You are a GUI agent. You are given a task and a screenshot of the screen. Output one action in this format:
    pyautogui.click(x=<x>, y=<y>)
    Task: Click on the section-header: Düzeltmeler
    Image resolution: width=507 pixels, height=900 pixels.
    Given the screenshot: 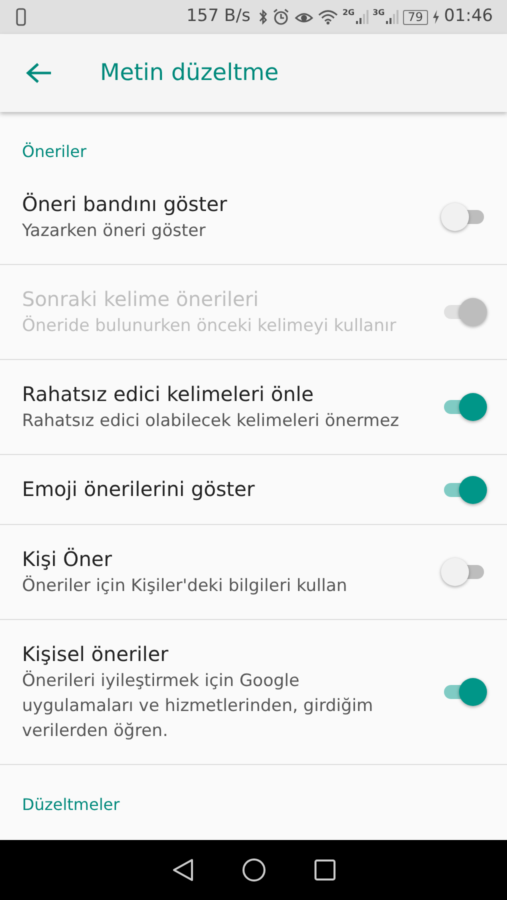 What is the action you would take?
    pyautogui.click(x=71, y=805)
    